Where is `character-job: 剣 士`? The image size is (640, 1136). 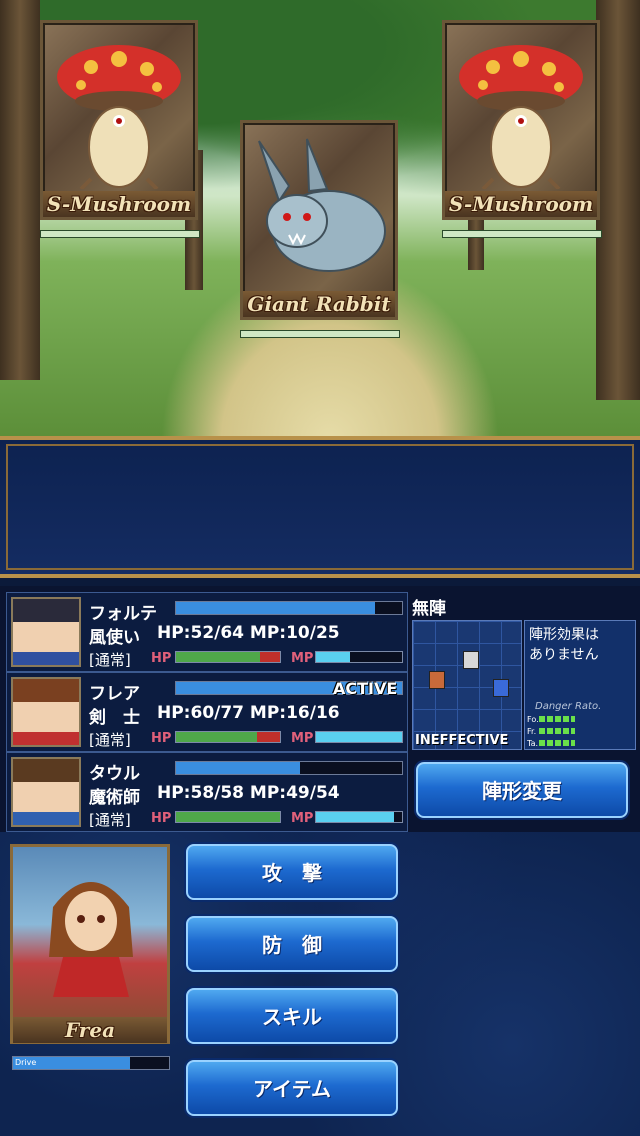 character-job: 剣 士 is located at coordinates (114, 718).